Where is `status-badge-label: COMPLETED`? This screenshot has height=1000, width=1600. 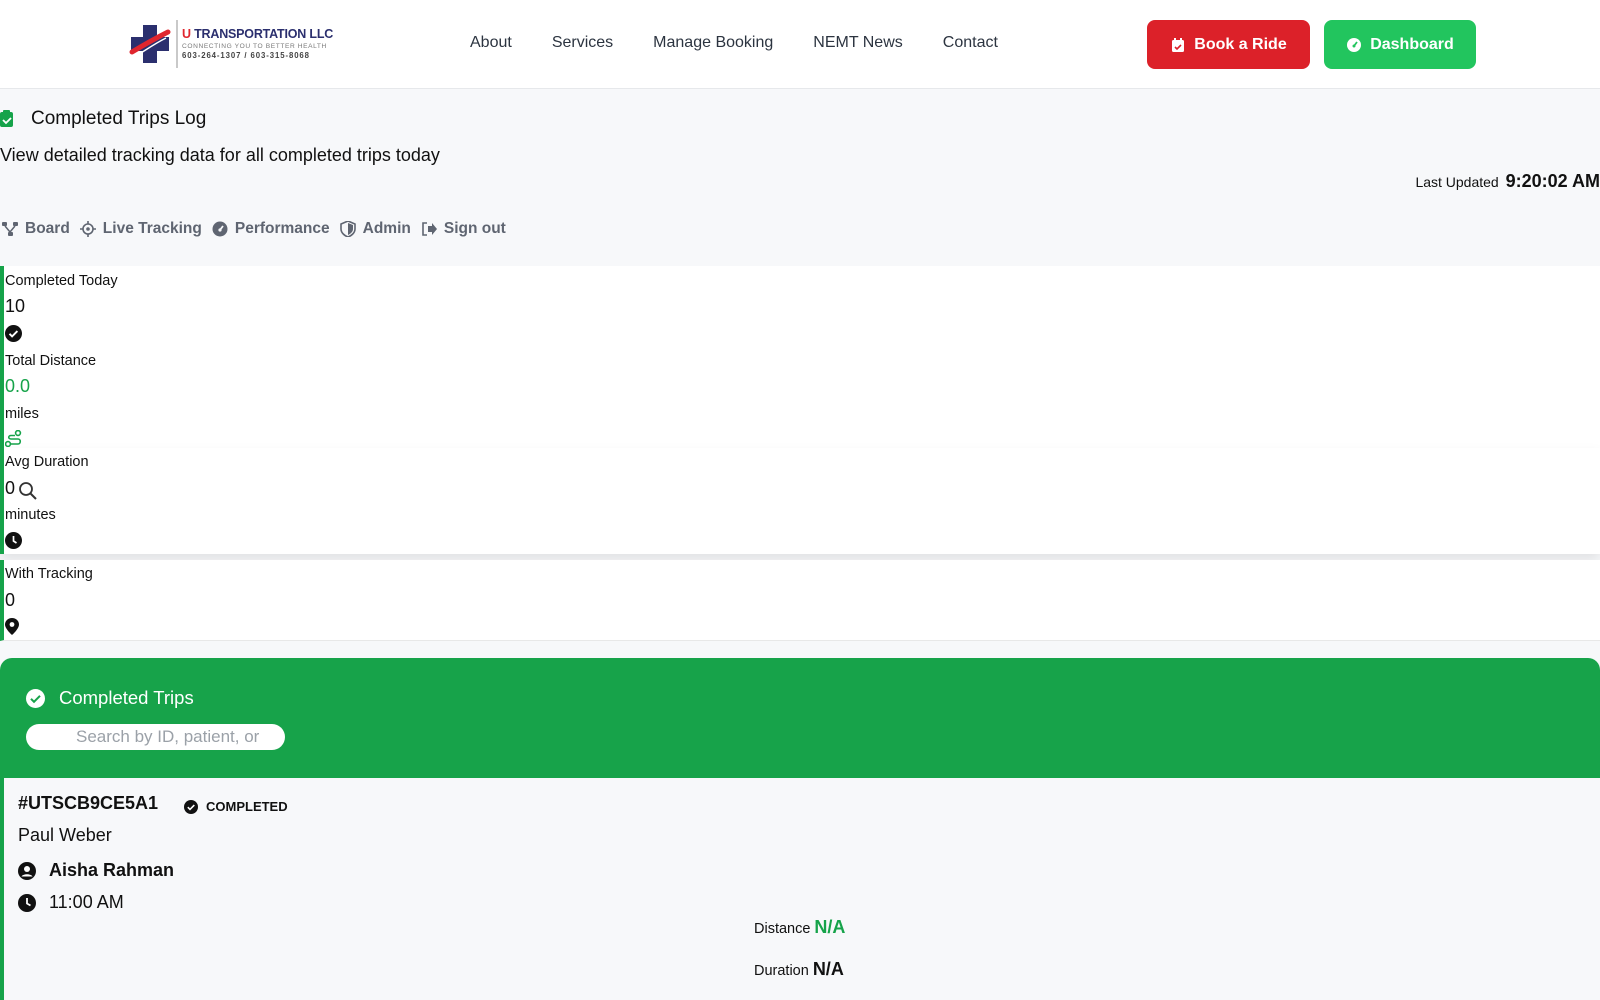 status-badge-label: COMPLETED is located at coordinates (247, 806).